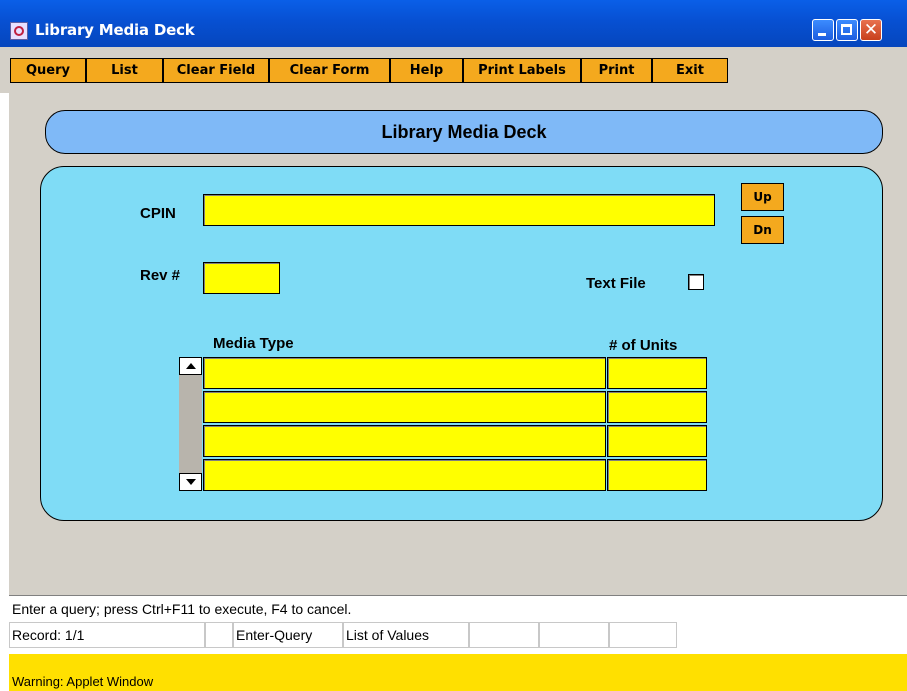  What do you see at coordinates (107, 635) in the screenshot?
I see `record-indicator: Record: 1/1` at bounding box center [107, 635].